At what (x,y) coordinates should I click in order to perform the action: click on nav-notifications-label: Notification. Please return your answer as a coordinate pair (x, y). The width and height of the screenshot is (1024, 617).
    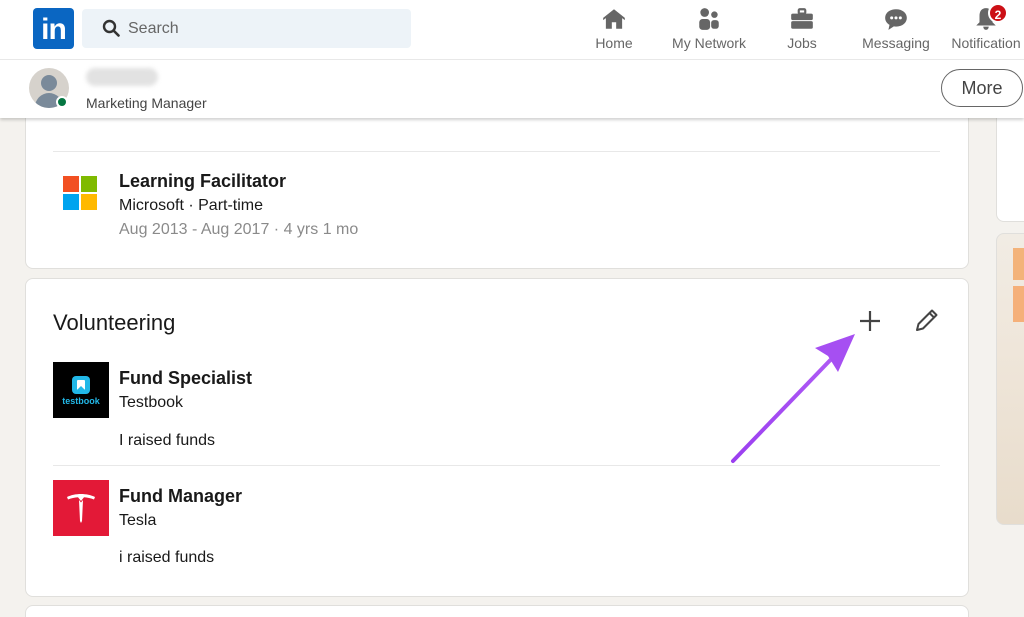
    Looking at the image, I should click on (986, 43).